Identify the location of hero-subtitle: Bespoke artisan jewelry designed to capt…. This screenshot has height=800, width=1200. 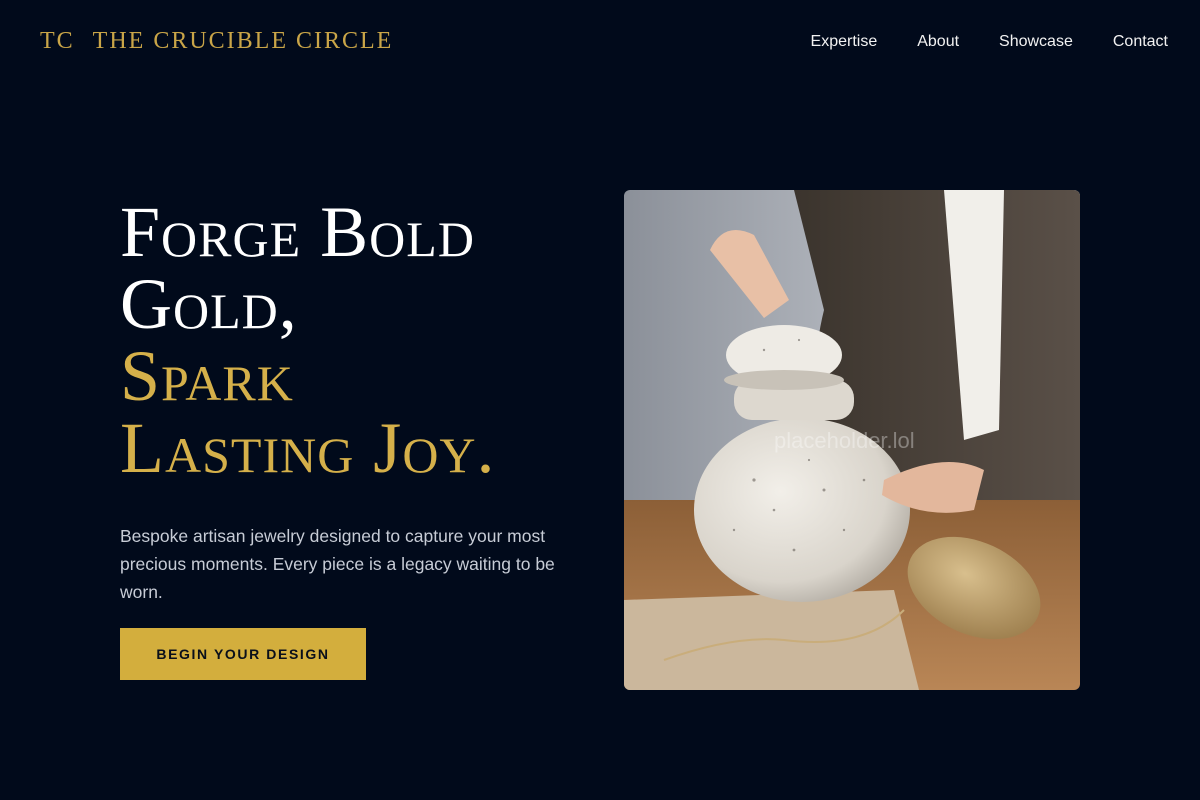
(337, 564).